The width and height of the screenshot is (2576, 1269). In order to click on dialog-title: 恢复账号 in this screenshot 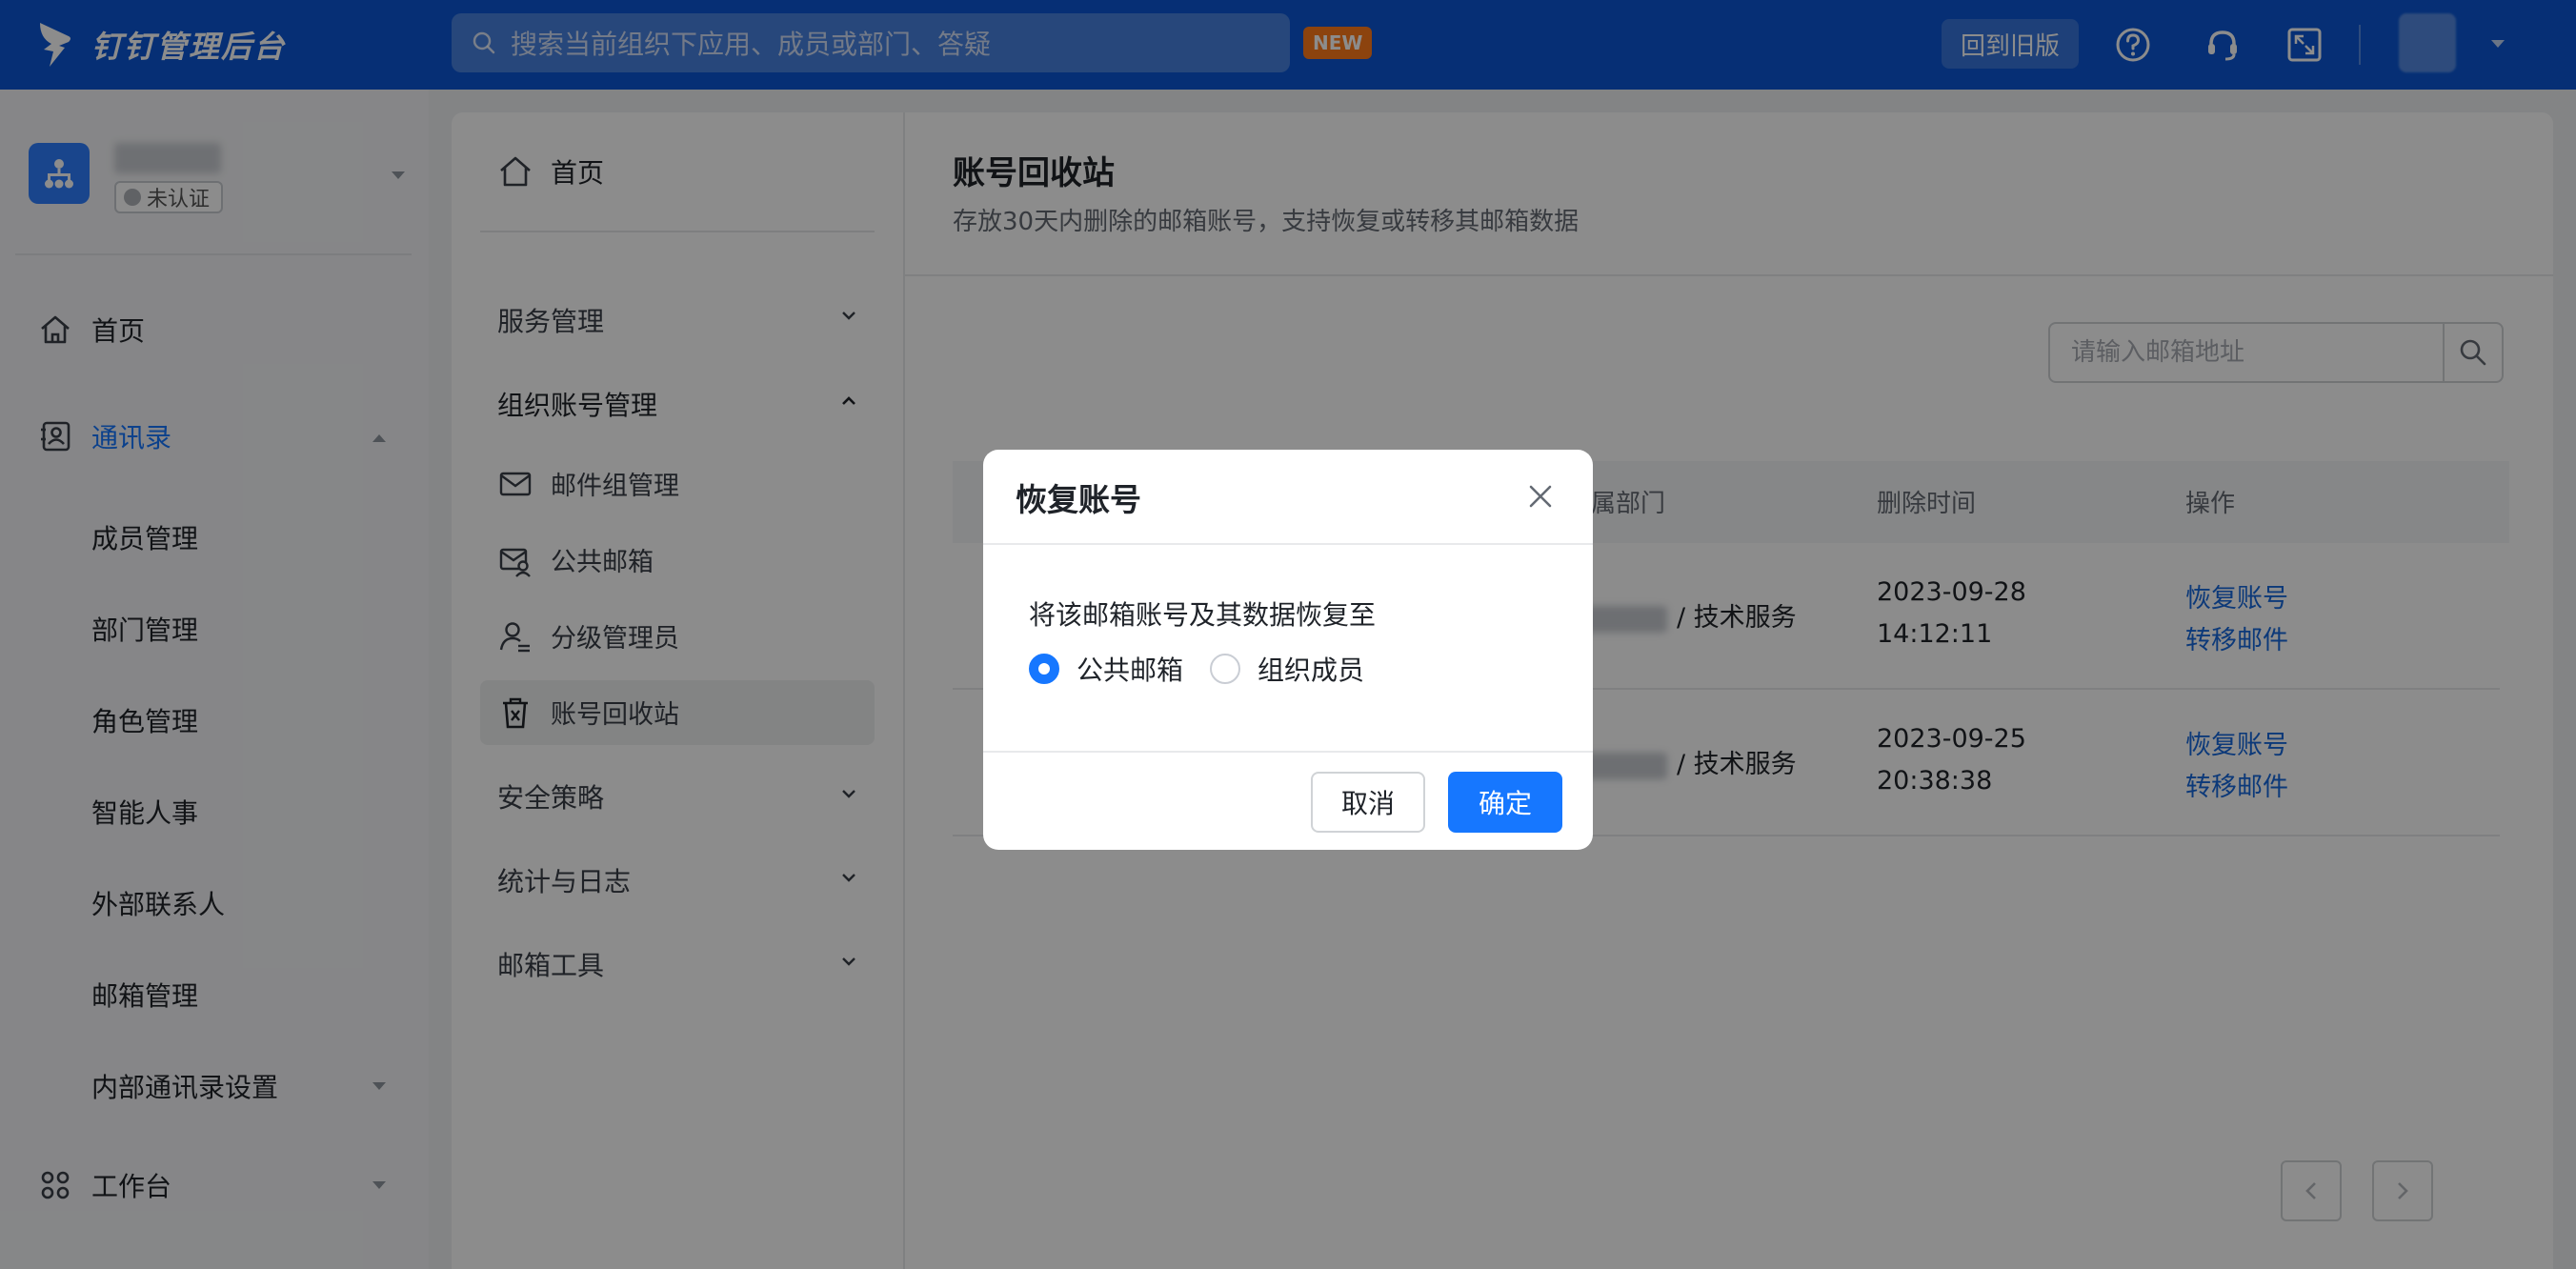, I will do `click(1079, 500)`.